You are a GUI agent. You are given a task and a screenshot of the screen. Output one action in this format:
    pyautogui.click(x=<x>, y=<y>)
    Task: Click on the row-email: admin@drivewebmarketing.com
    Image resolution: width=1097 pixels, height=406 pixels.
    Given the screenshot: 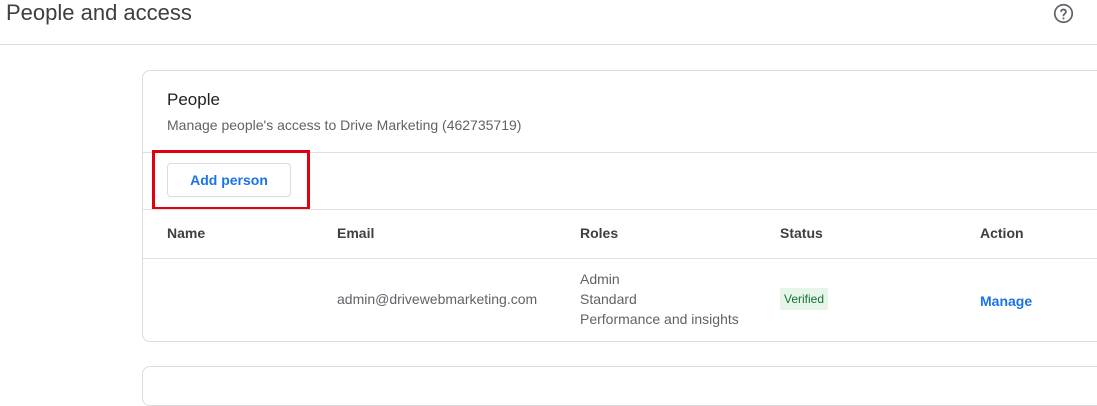 What is the action you would take?
    pyautogui.click(x=437, y=299)
    